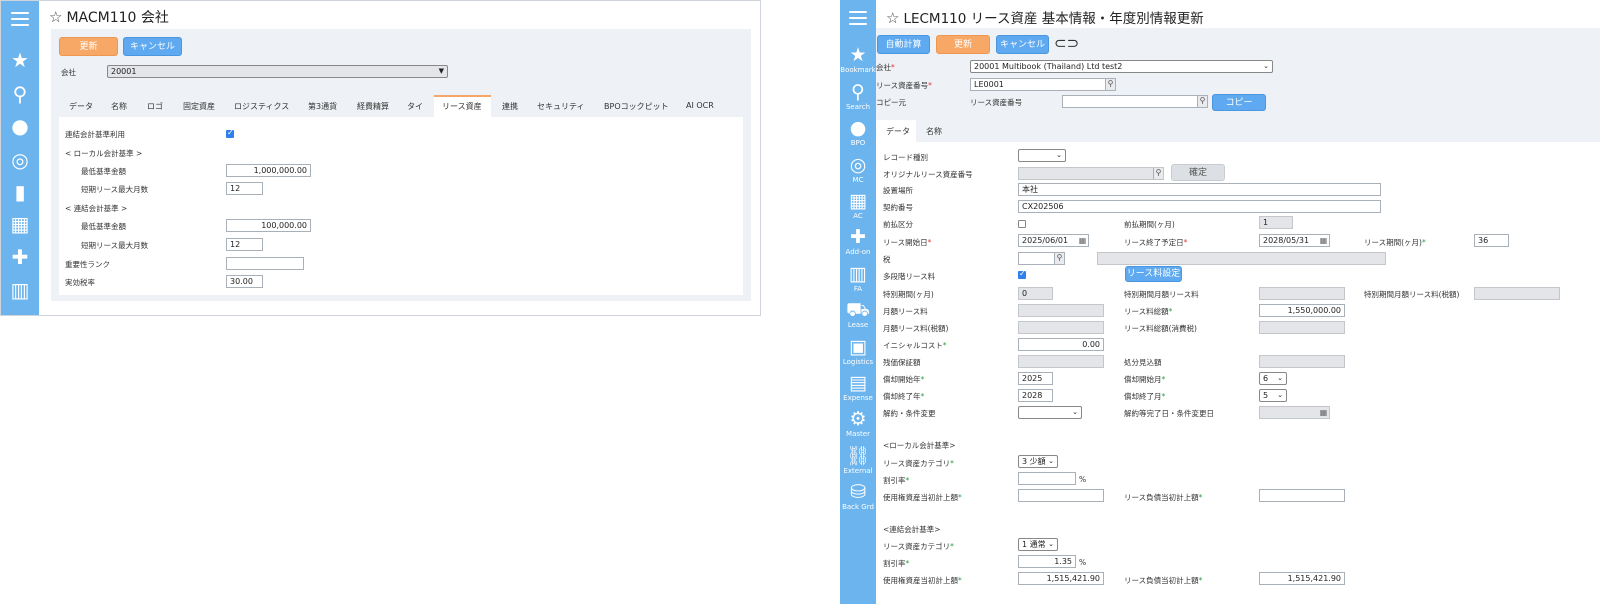  What do you see at coordinates (1121, 66) in the screenshot?
I see `company-select: 20001 Multibook (Thailand) Ltd test2 ⌄` at bounding box center [1121, 66].